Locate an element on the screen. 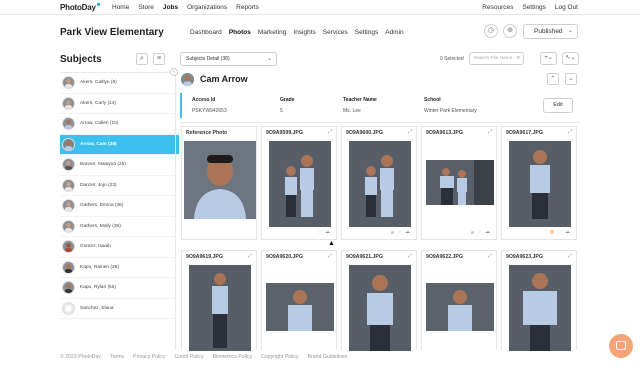 The width and height of the screenshot is (640, 366). footer-link-biometrics: Biometrics Policy is located at coordinates (233, 357).